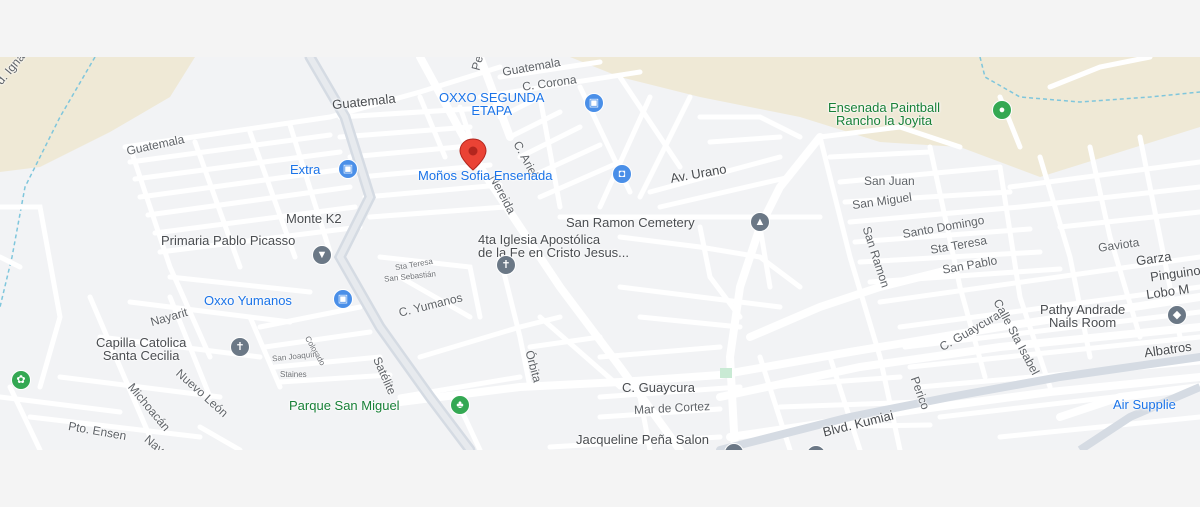  What do you see at coordinates (884, 120) in the screenshot?
I see `place-label-line: Rancho la Joyita` at bounding box center [884, 120].